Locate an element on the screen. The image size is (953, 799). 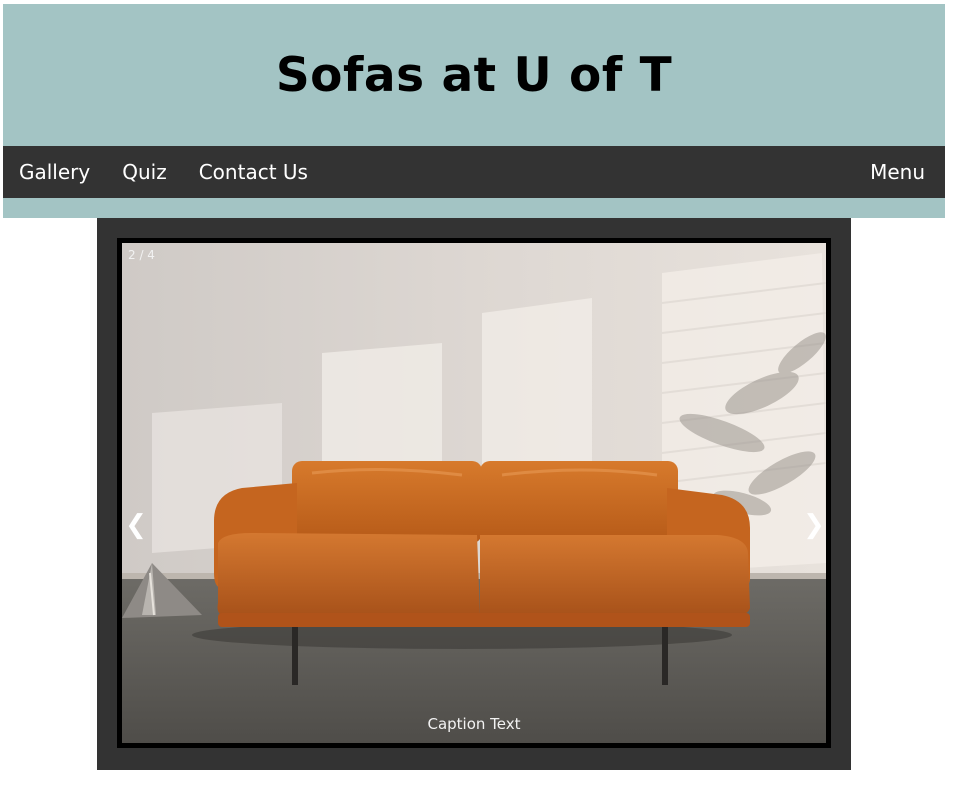
slide-caption: Caption Text is located at coordinates (474, 724).